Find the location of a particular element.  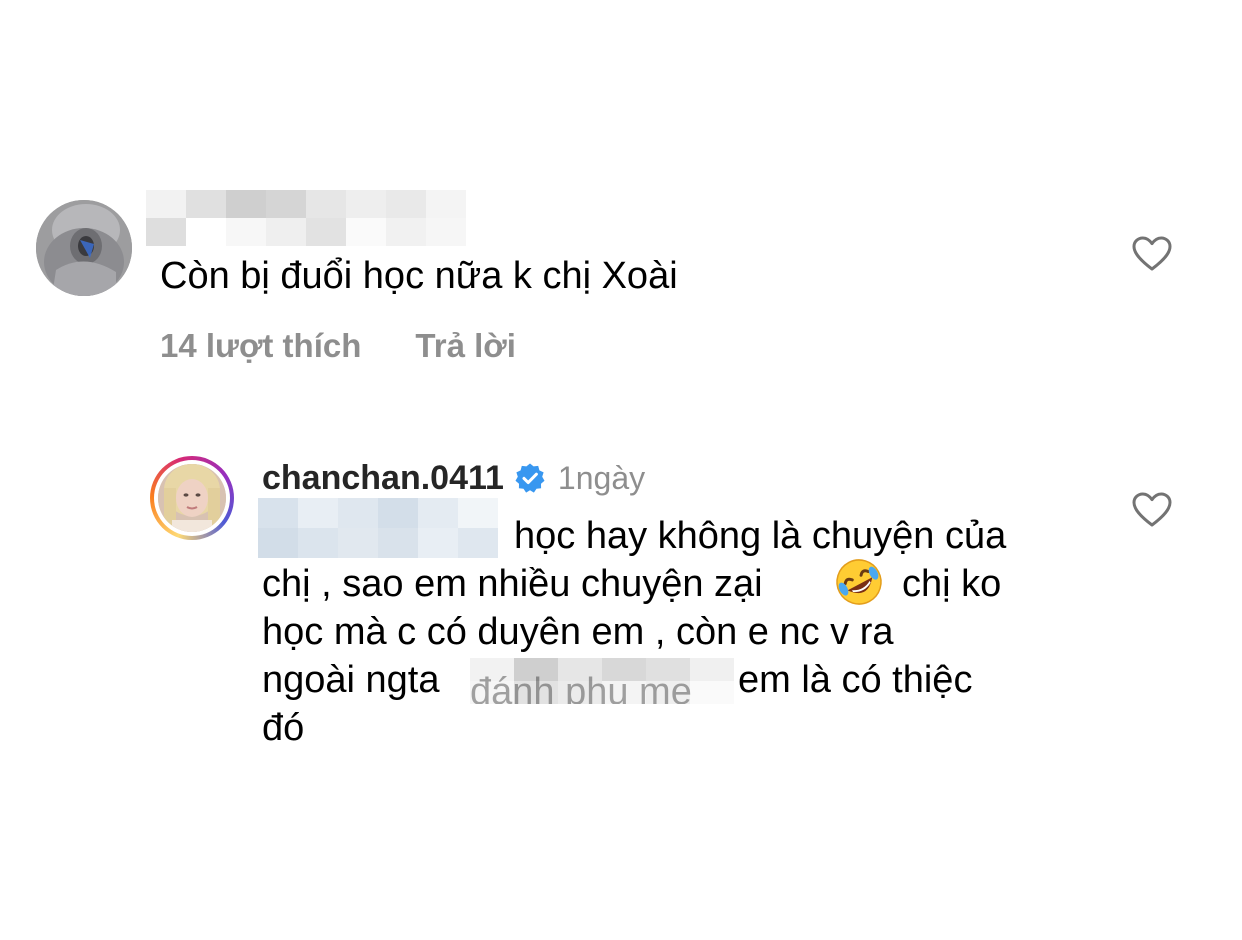

reply-text-fragment: em là có thiệc is located at coordinates (855, 680).